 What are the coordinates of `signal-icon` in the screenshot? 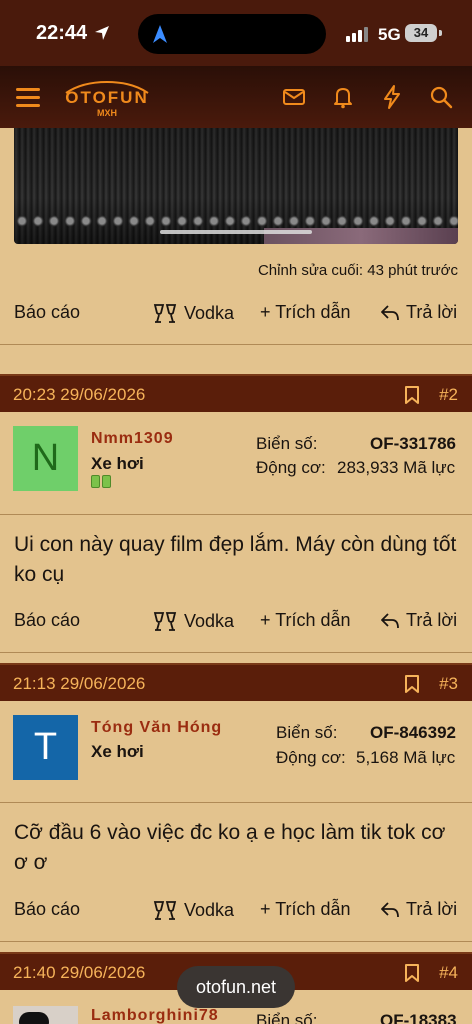 It's located at (357, 34).